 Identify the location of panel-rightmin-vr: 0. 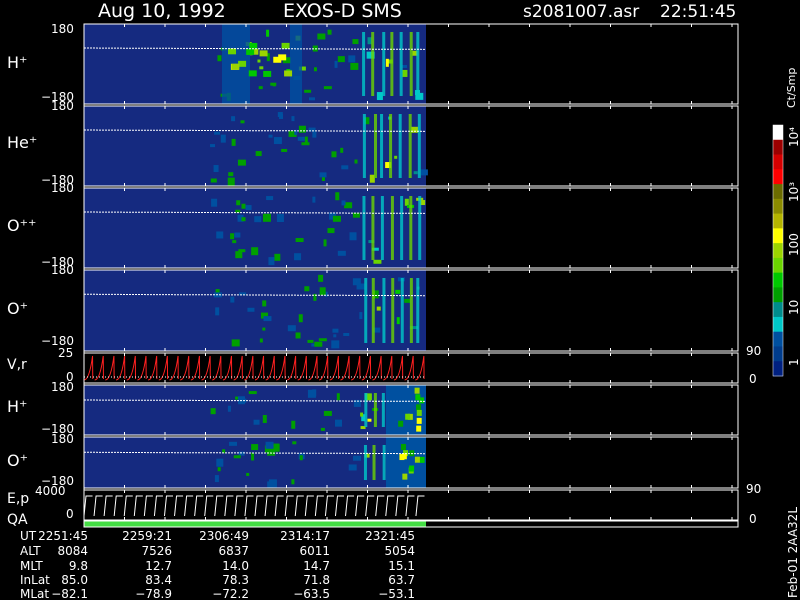
(753, 379).